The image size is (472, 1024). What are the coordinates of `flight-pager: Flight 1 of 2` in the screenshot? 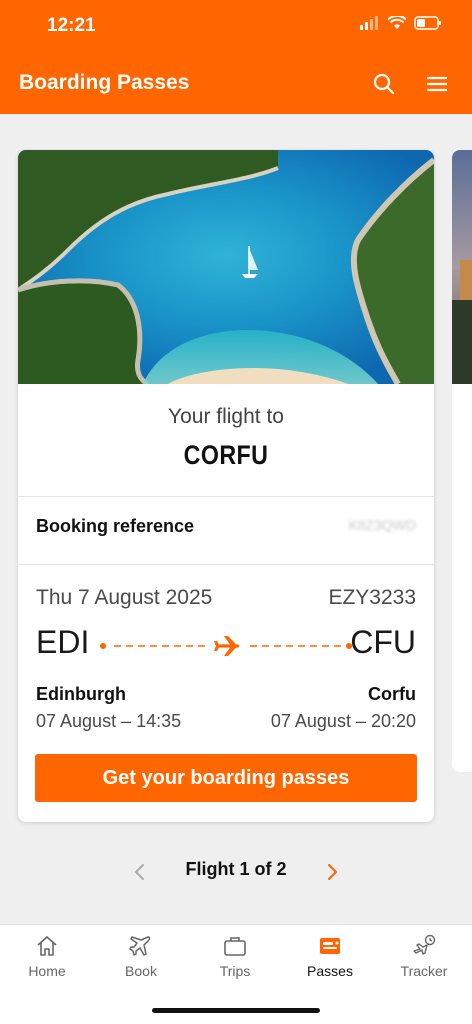 It's located at (236, 872).